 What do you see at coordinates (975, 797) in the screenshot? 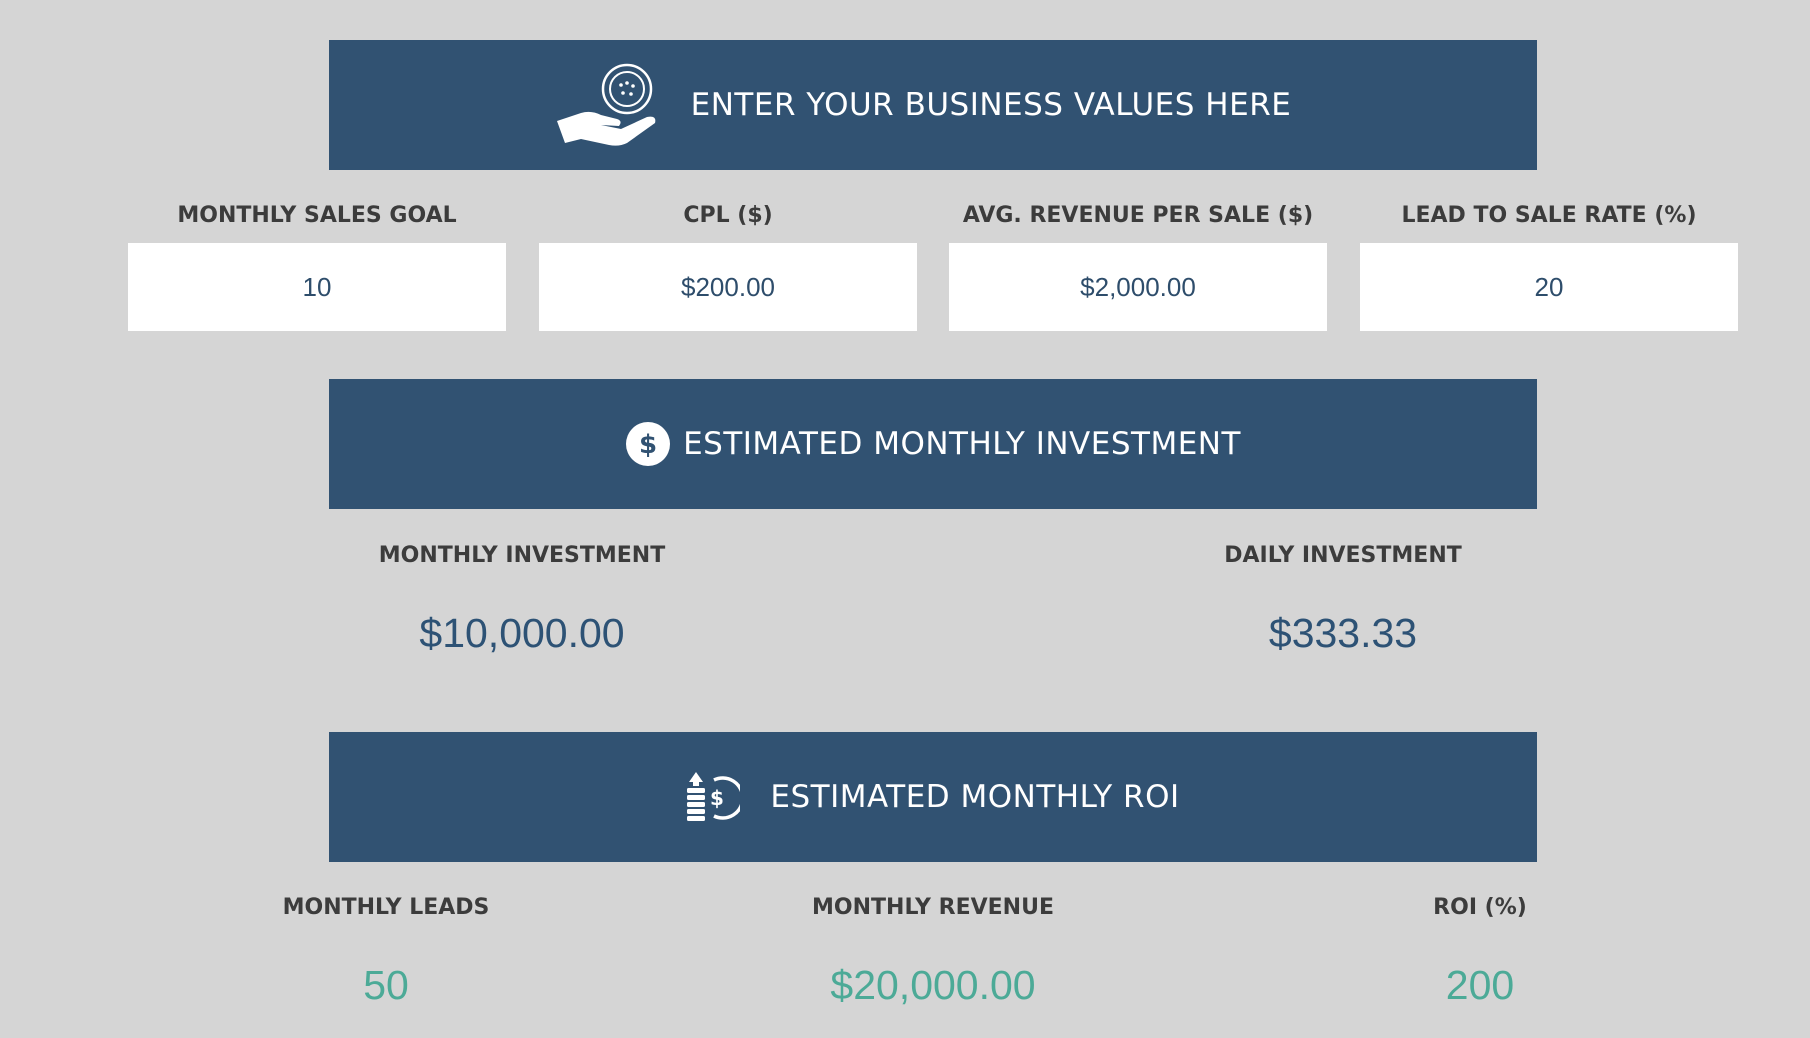
I see `roi-title: ESTIMATED MONTHLY ROI` at bounding box center [975, 797].